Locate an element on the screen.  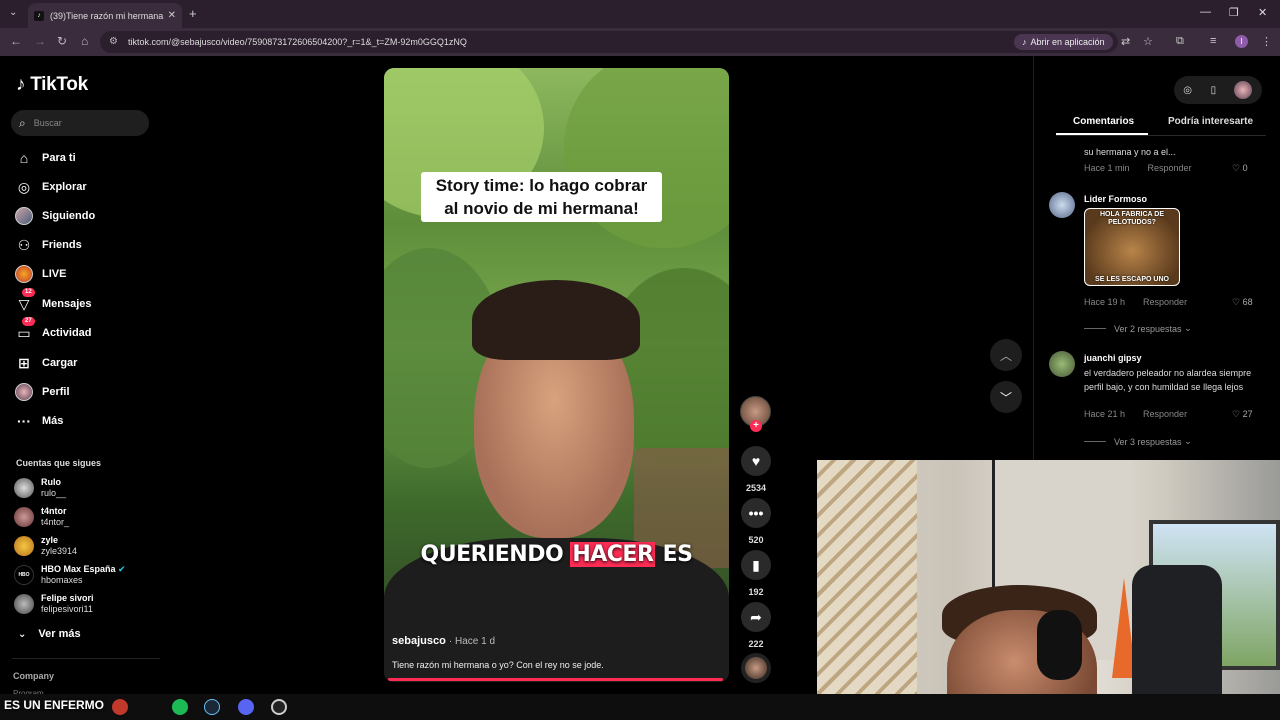
previous-video-button: ︿ is located at coordinates (1006, 355).